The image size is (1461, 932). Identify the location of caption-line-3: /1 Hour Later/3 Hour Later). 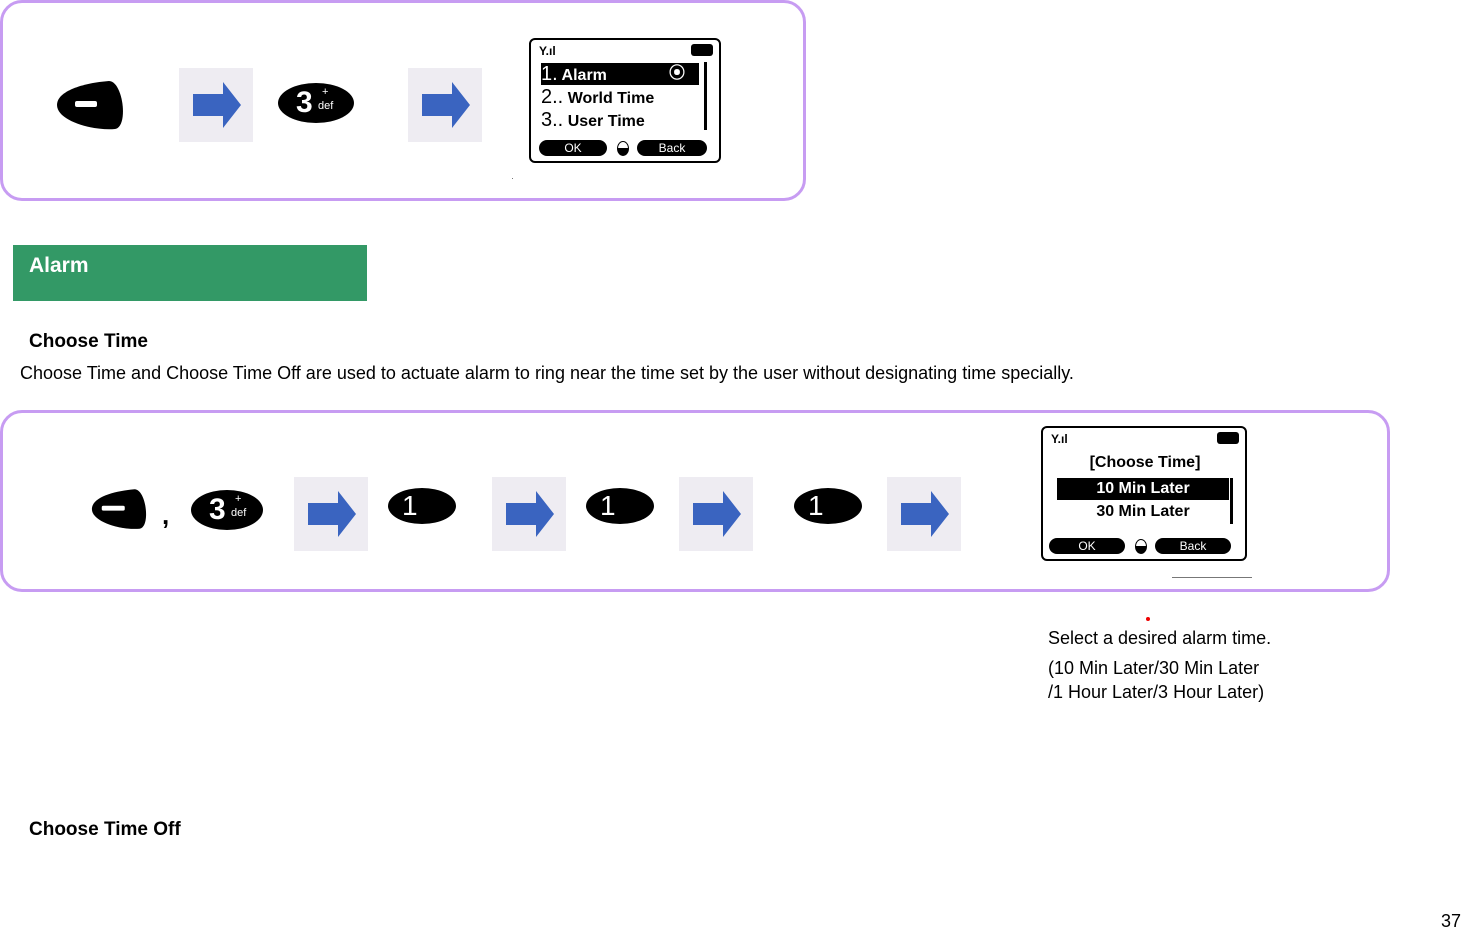
(1156, 692).